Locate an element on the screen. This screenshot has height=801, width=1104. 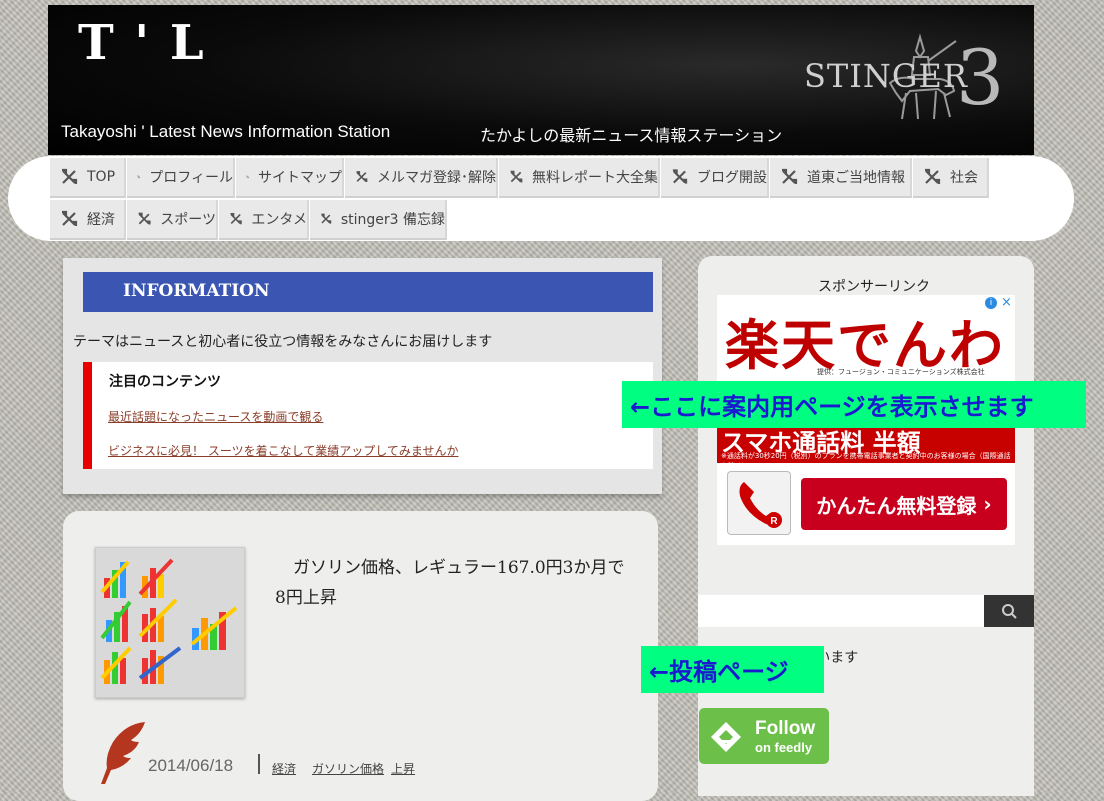
information-description: テーマはニュースと初心者に役立つ情報をみなさんにお届けします is located at coordinates (283, 342).